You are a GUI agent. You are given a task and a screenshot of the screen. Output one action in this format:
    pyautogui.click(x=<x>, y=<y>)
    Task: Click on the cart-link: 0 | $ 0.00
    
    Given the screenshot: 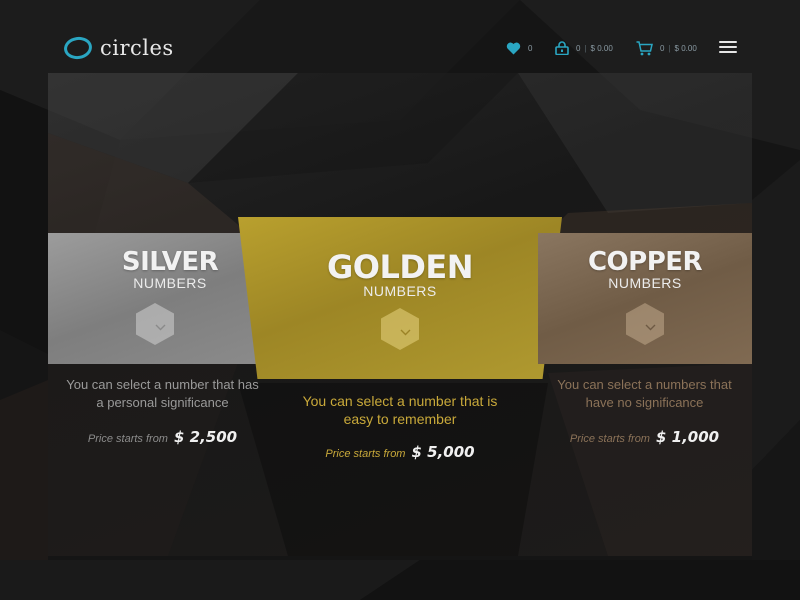 What is the action you would take?
    pyautogui.click(x=666, y=48)
    